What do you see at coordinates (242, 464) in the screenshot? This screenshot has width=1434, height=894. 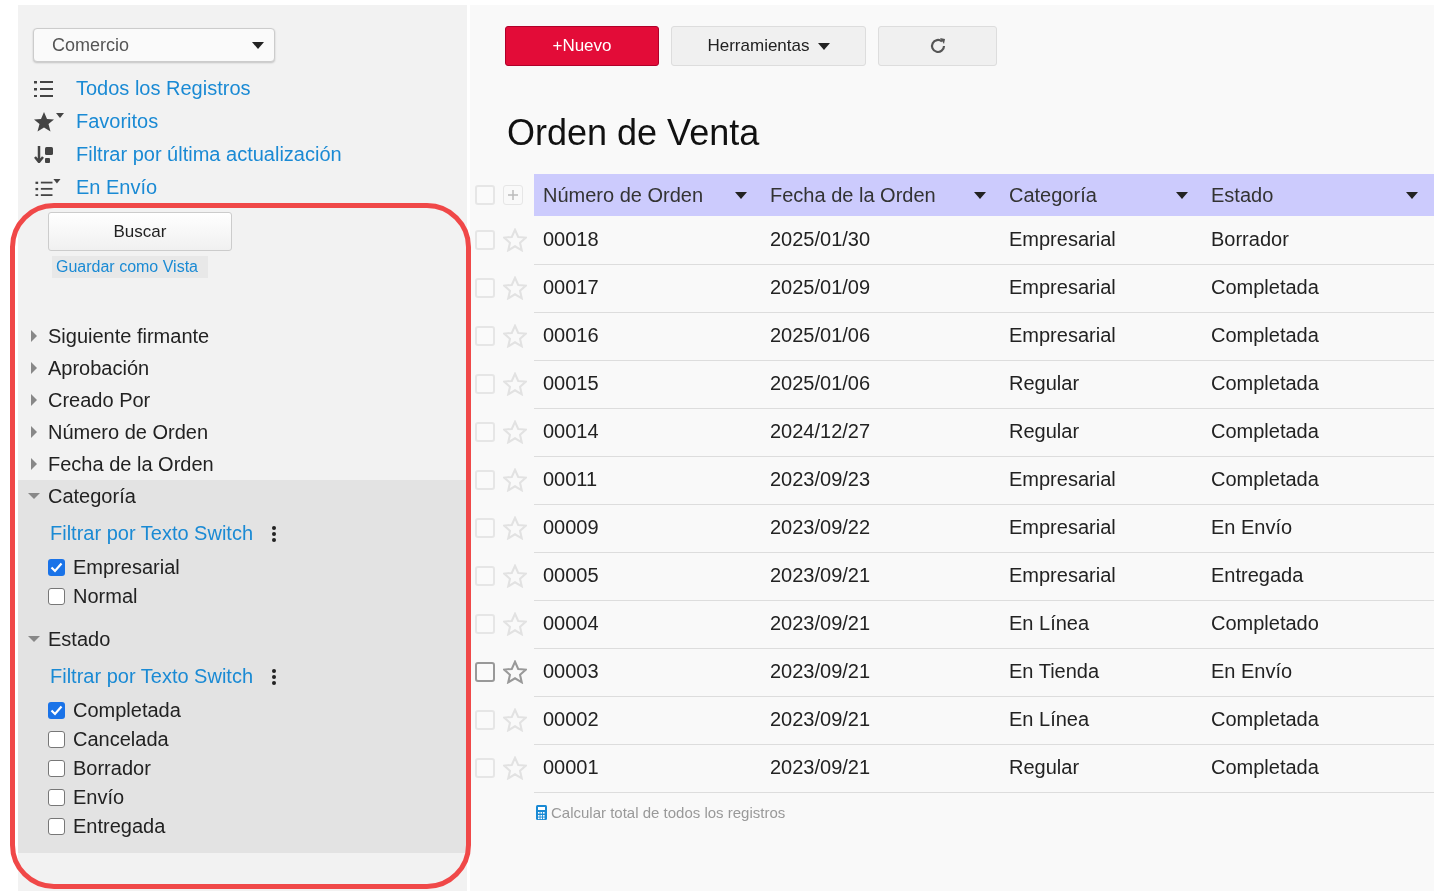 I see `filter-header: Fecha de la Orden` at bounding box center [242, 464].